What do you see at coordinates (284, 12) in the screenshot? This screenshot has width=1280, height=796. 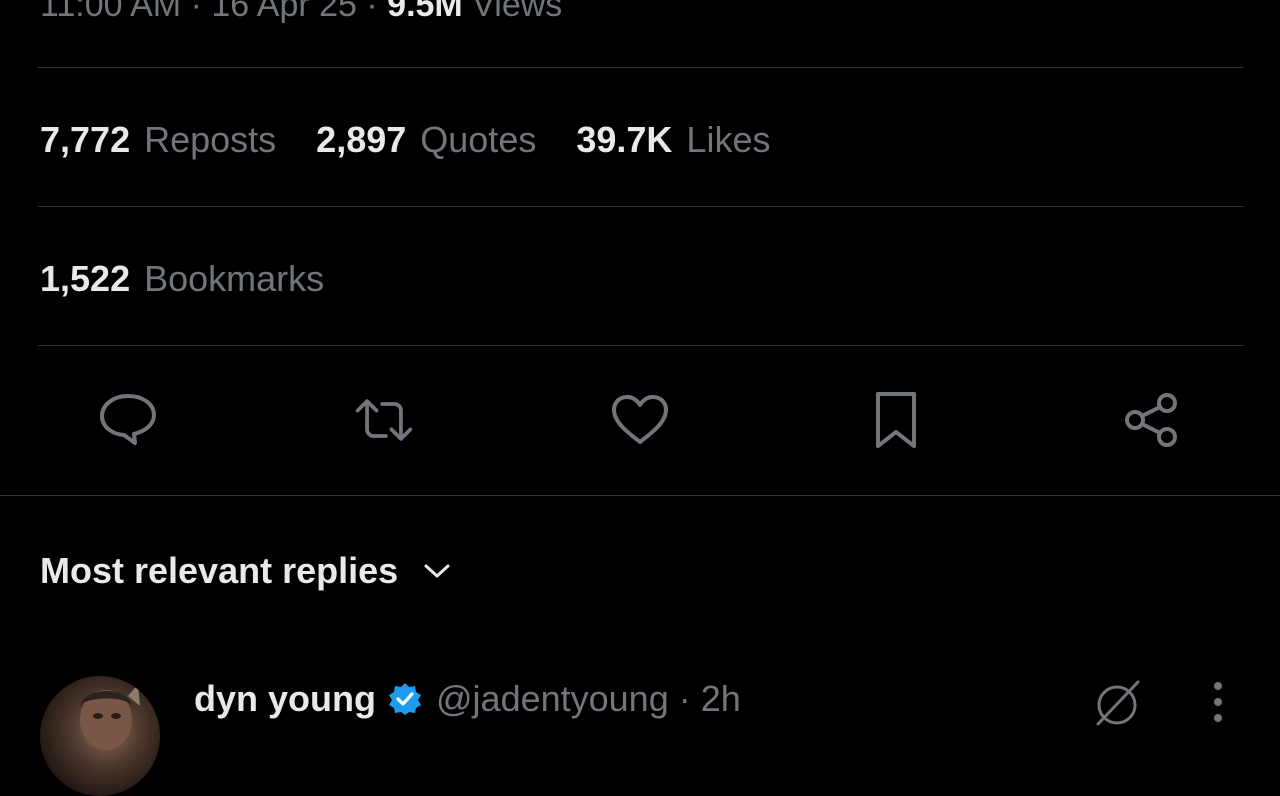 I see `post-date: 16 Apr 25` at bounding box center [284, 12].